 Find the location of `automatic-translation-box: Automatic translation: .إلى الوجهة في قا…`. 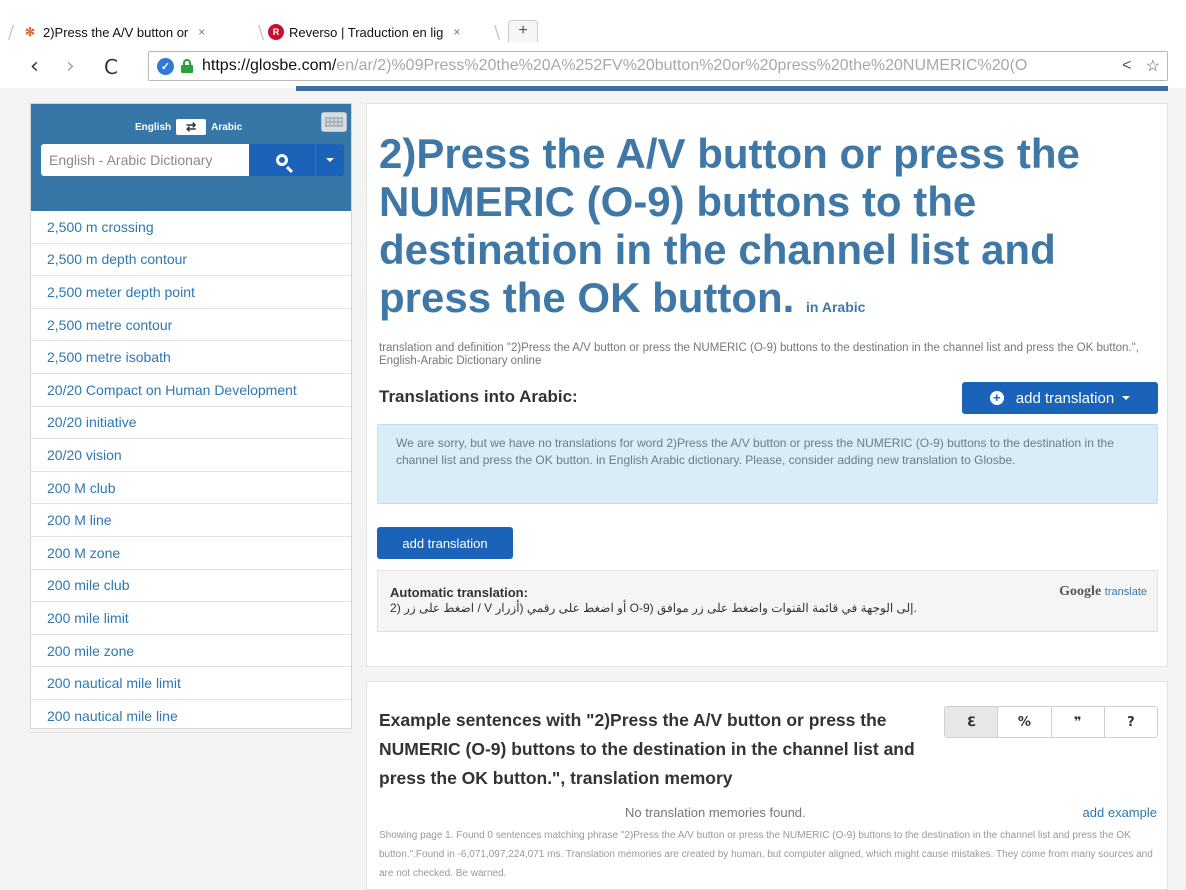

automatic-translation-box: Automatic translation: .إلى الوجهة في قا… is located at coordinates (767, 601).